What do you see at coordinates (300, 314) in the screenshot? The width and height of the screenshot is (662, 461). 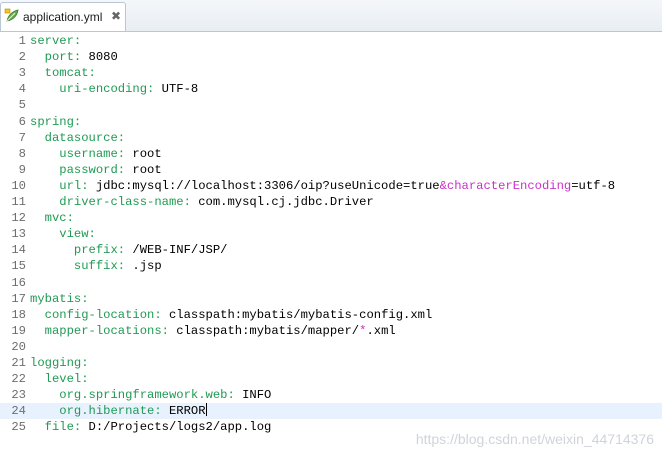 I see `yaml-value: classpath:mybatis/mybatis-config.xml` at bounding box center [300, 314].